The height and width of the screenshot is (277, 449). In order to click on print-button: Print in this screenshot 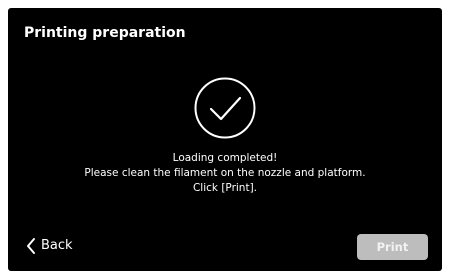, I will do `click(392, 247)`.